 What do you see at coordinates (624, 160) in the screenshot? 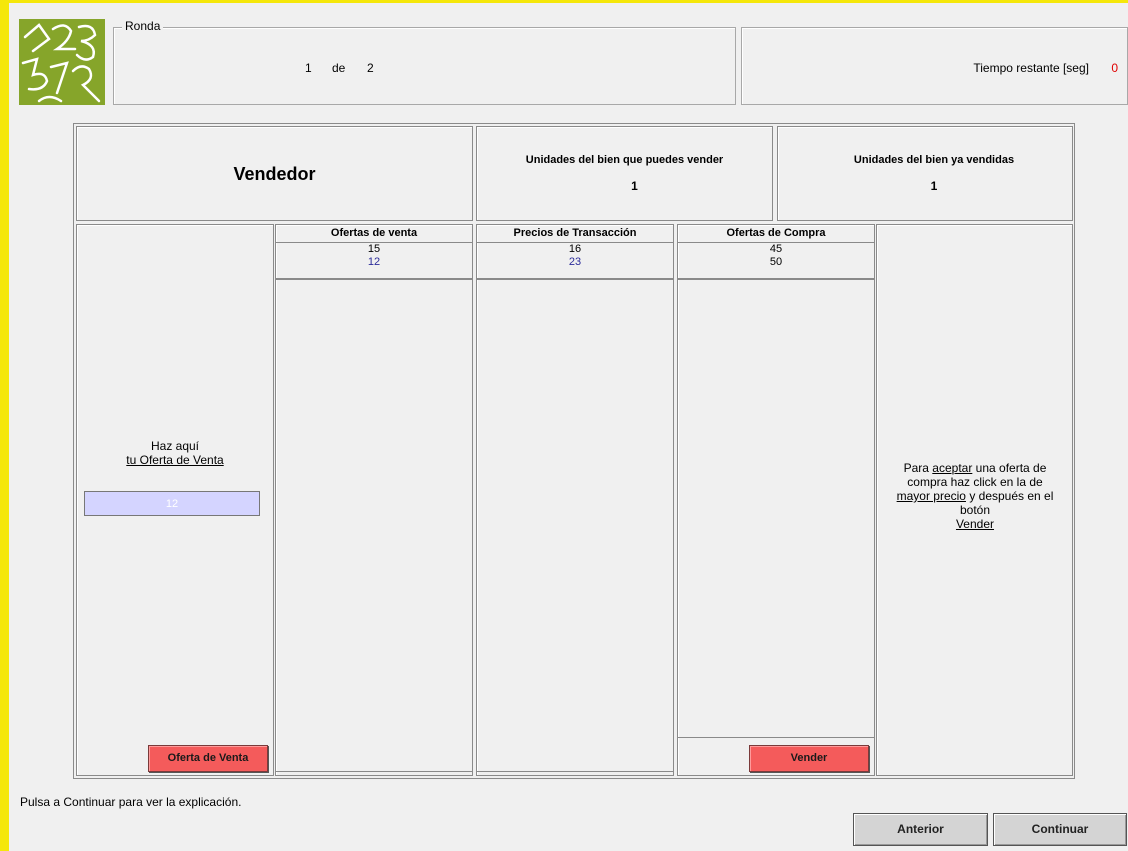
I see `units-can-sell-label: Unidades del bien que puedes vender` at bounding box center [624, 160].